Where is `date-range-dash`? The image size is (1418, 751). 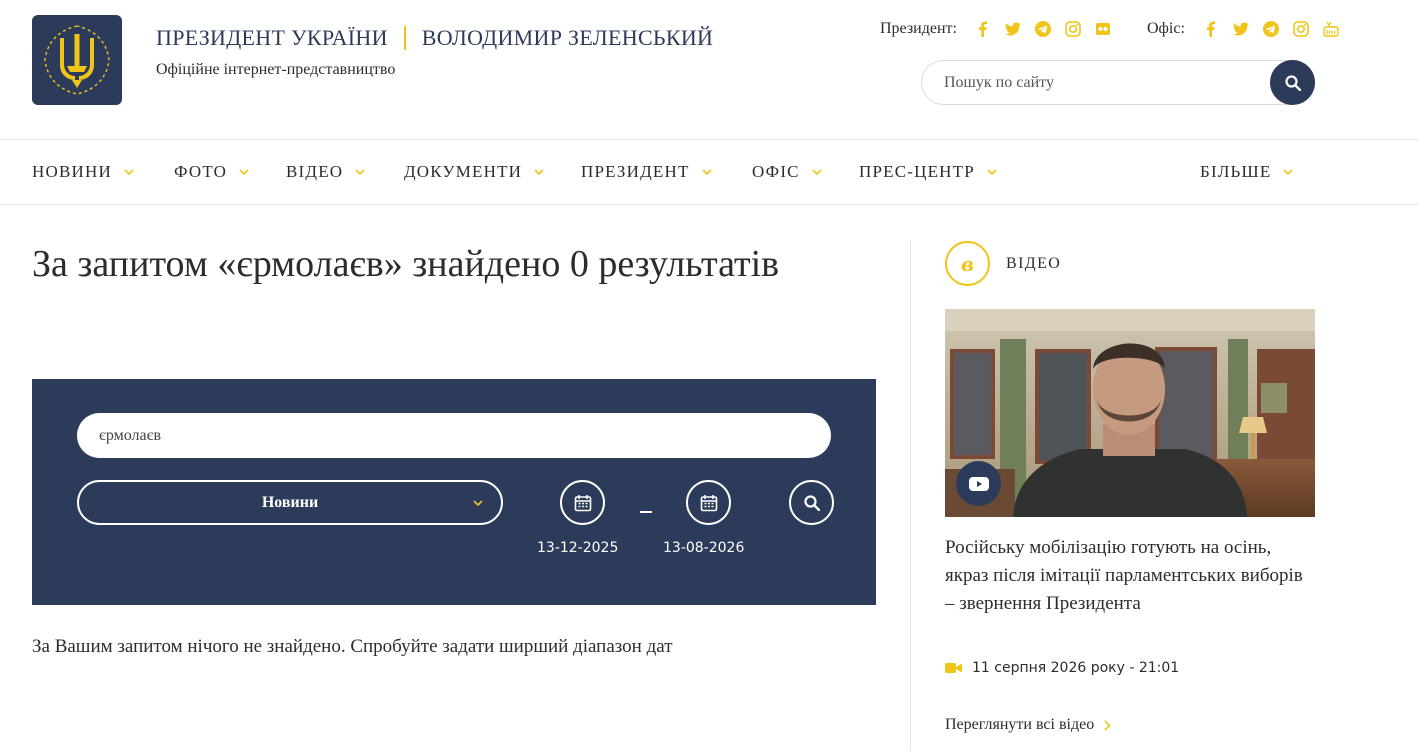
date-range-dash is located at coordinates (646, 512).